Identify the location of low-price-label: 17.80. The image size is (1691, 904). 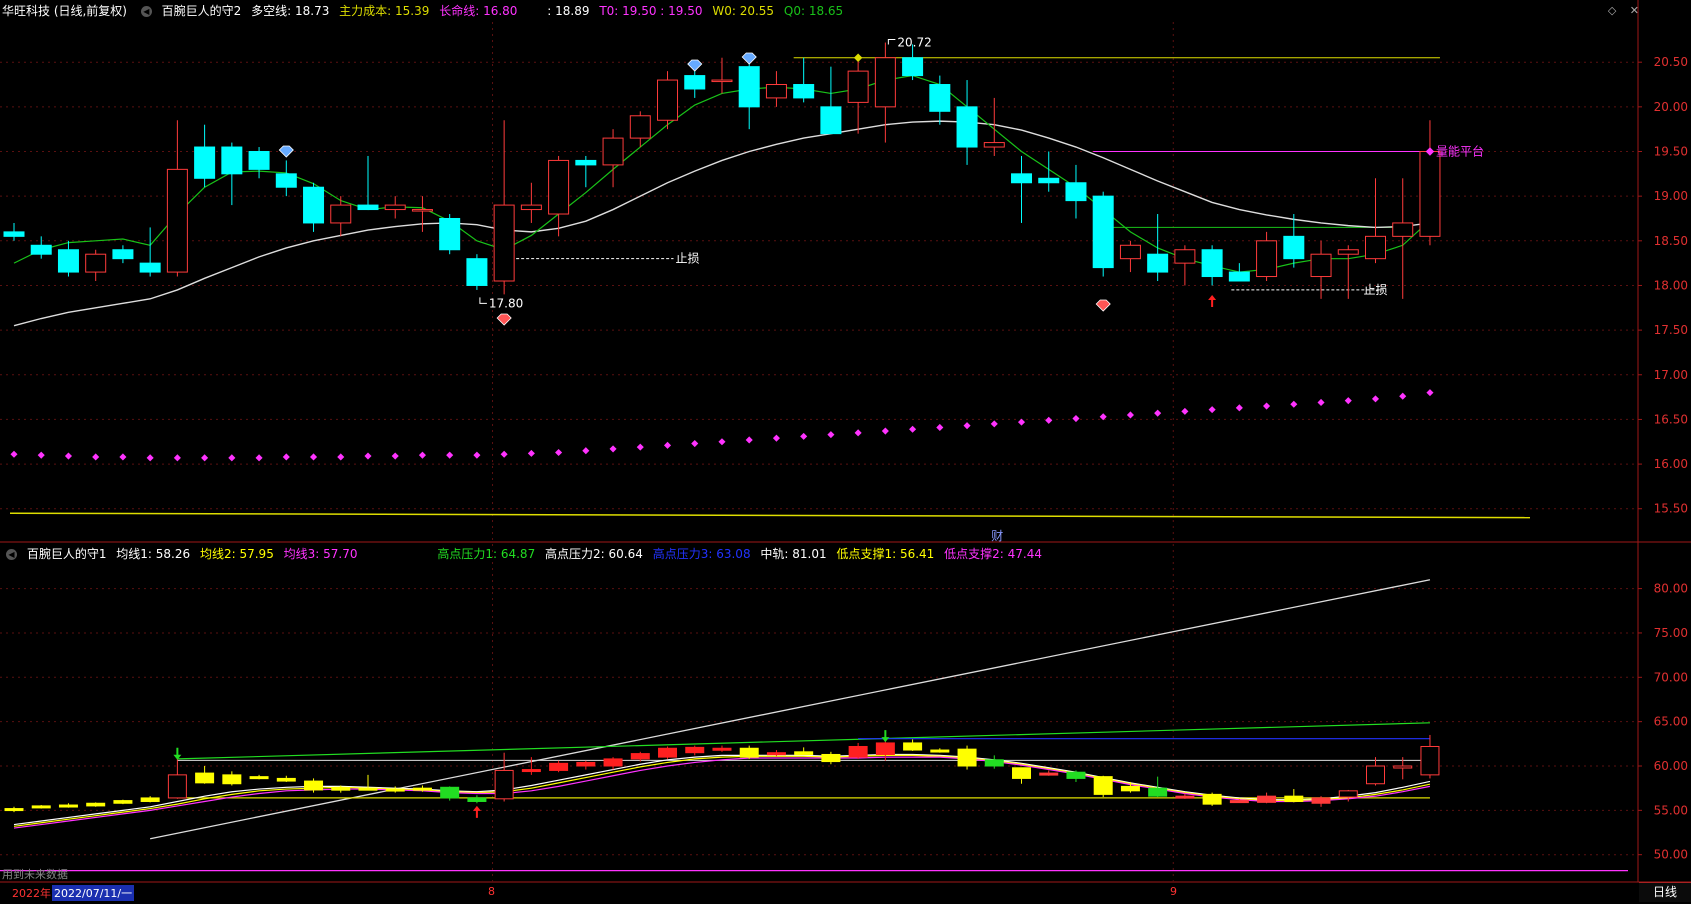
(506, 303).